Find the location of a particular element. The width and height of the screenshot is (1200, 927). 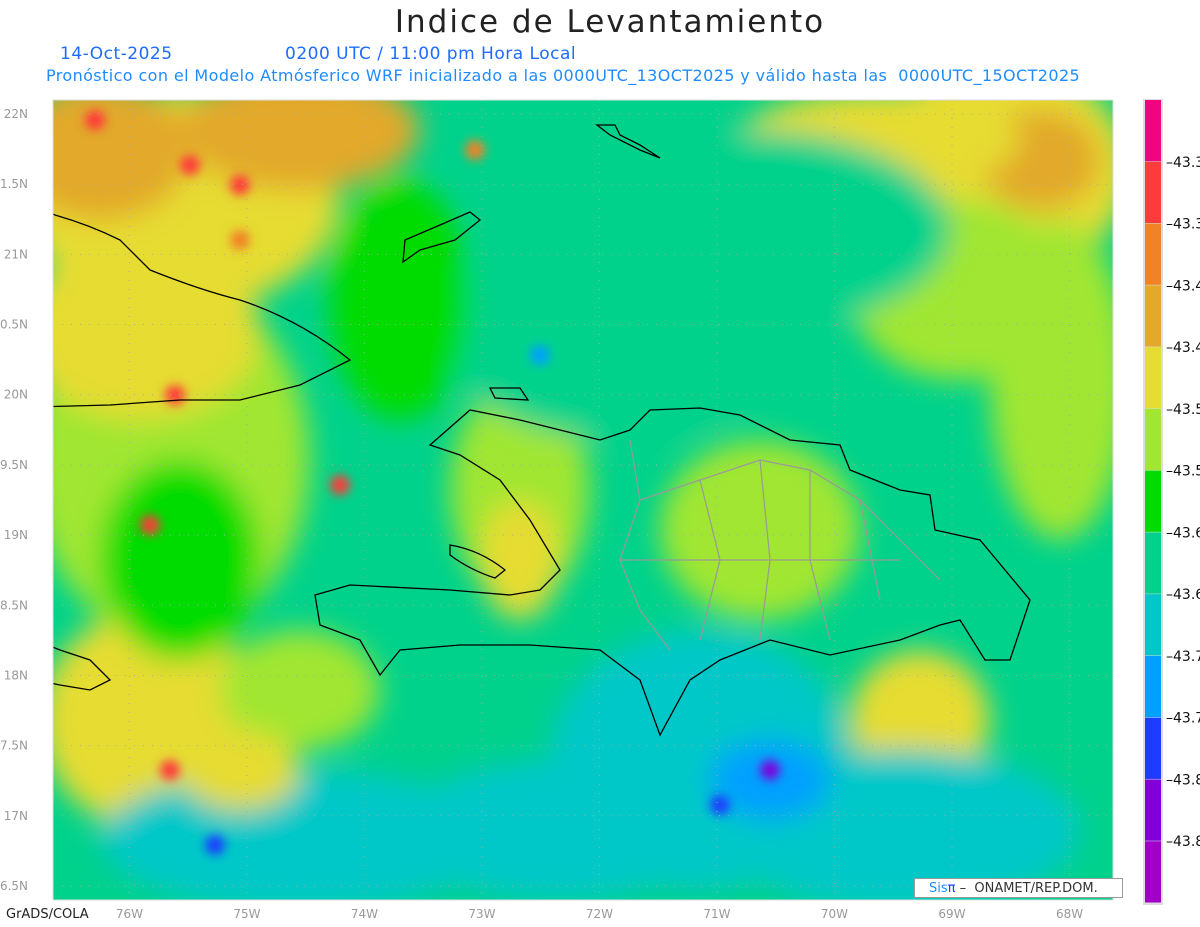

x-tick-label: 72W is located at coordinates (599, 914).